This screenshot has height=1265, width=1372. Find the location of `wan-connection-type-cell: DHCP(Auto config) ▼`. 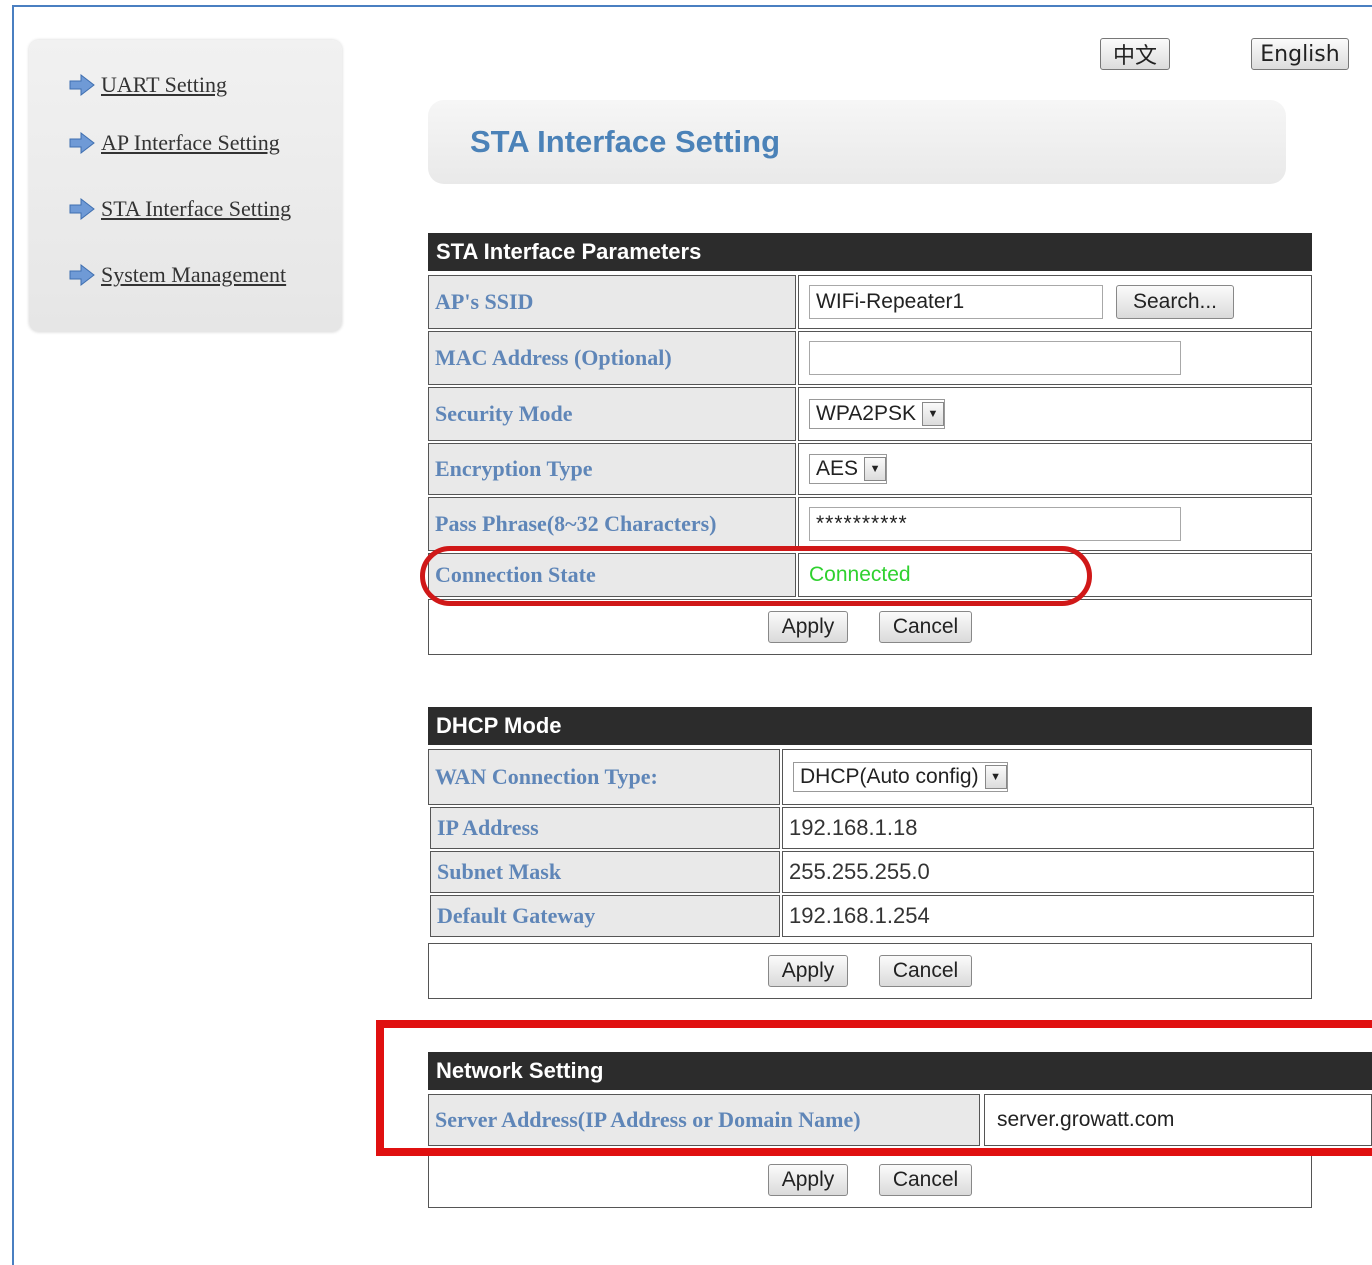

wan-connection-type-cell: DHCP(Auto config) ▼ is located at coordinates (1047, 777).